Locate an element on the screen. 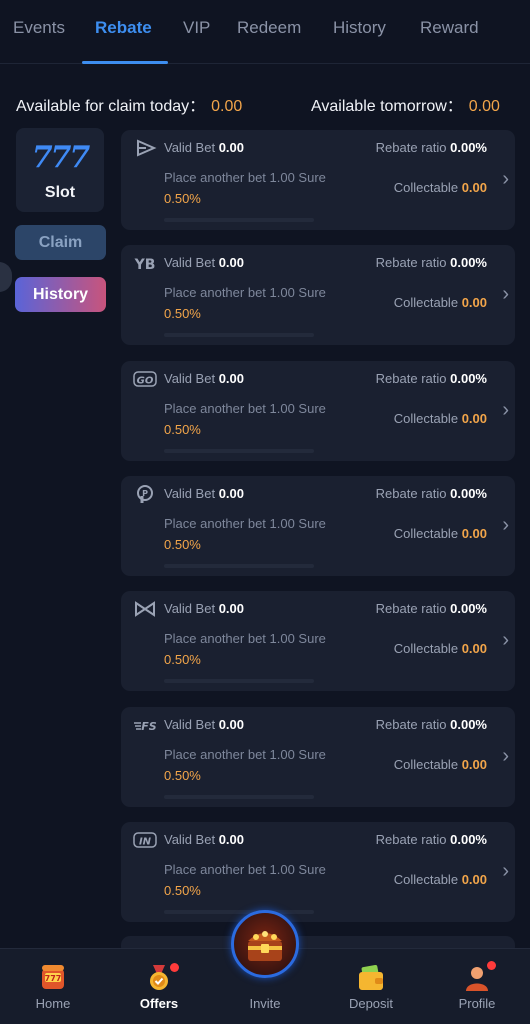 Image resolution: width=530 pixels, height=1024 pixels. history-button: History is located at coordinates (60, 294).